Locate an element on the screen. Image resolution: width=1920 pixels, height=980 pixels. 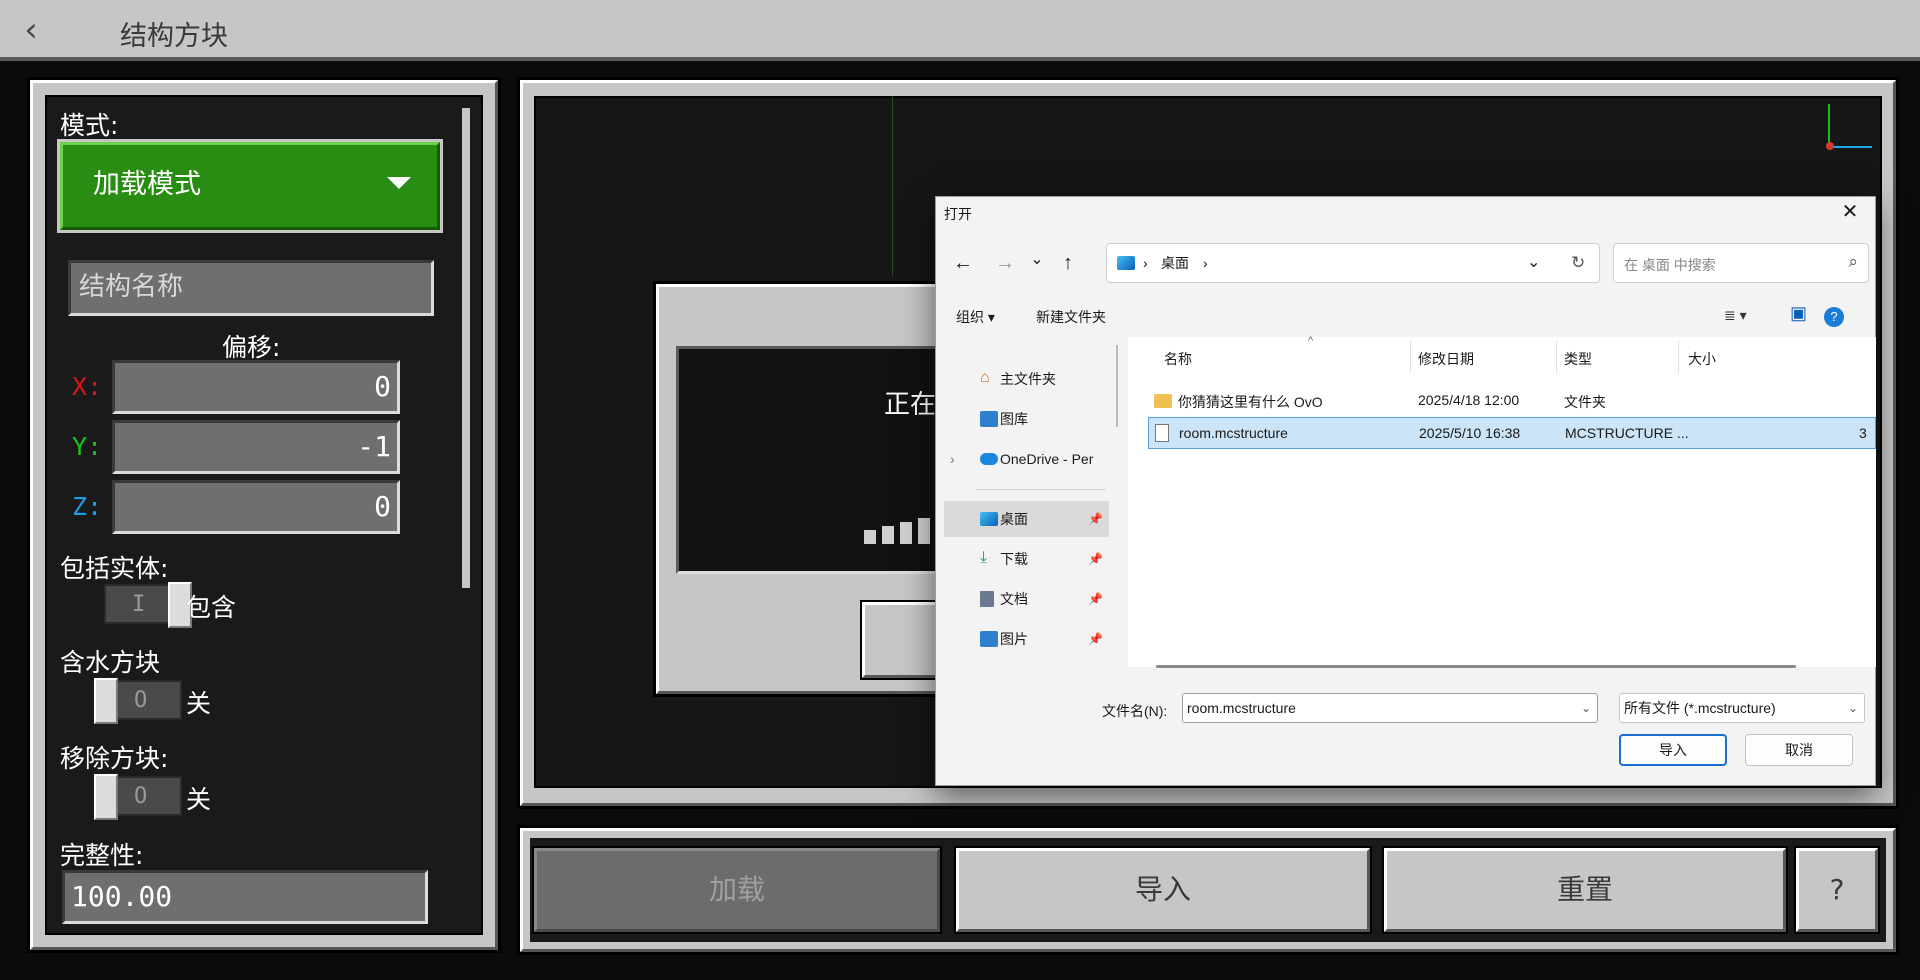
file-name: room.mcstructure is located at coordinates (1233, 433).